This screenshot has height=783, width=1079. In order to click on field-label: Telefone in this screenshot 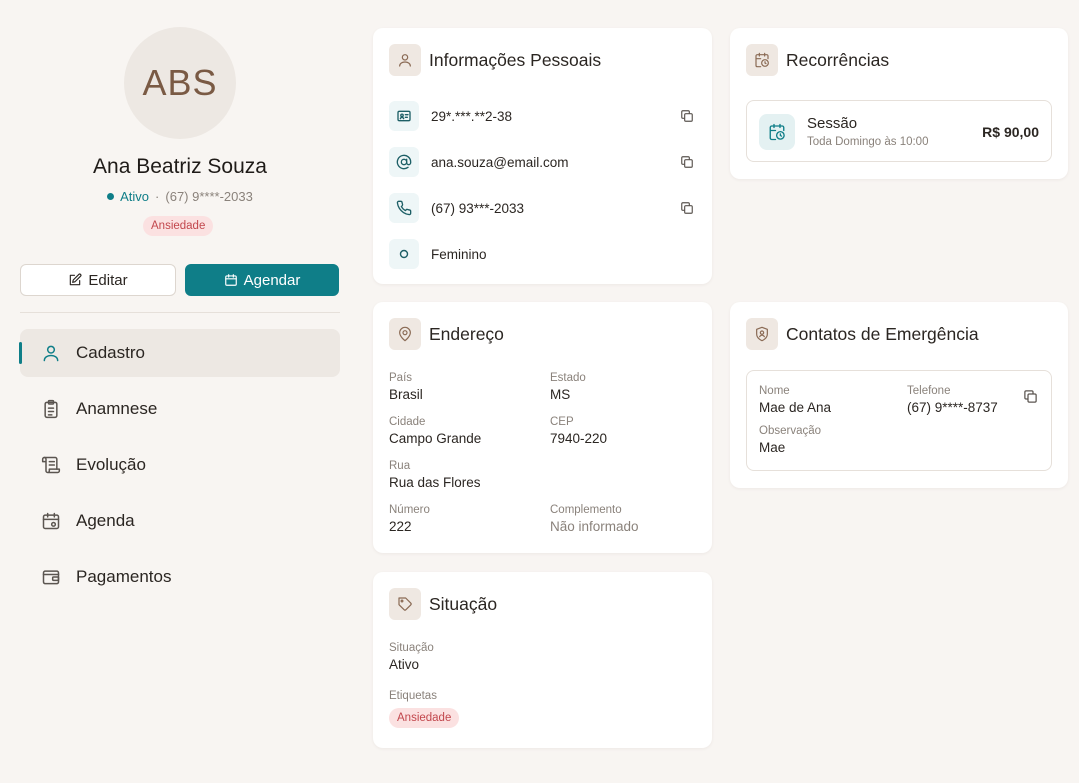, I will do `click(929, 391)`.